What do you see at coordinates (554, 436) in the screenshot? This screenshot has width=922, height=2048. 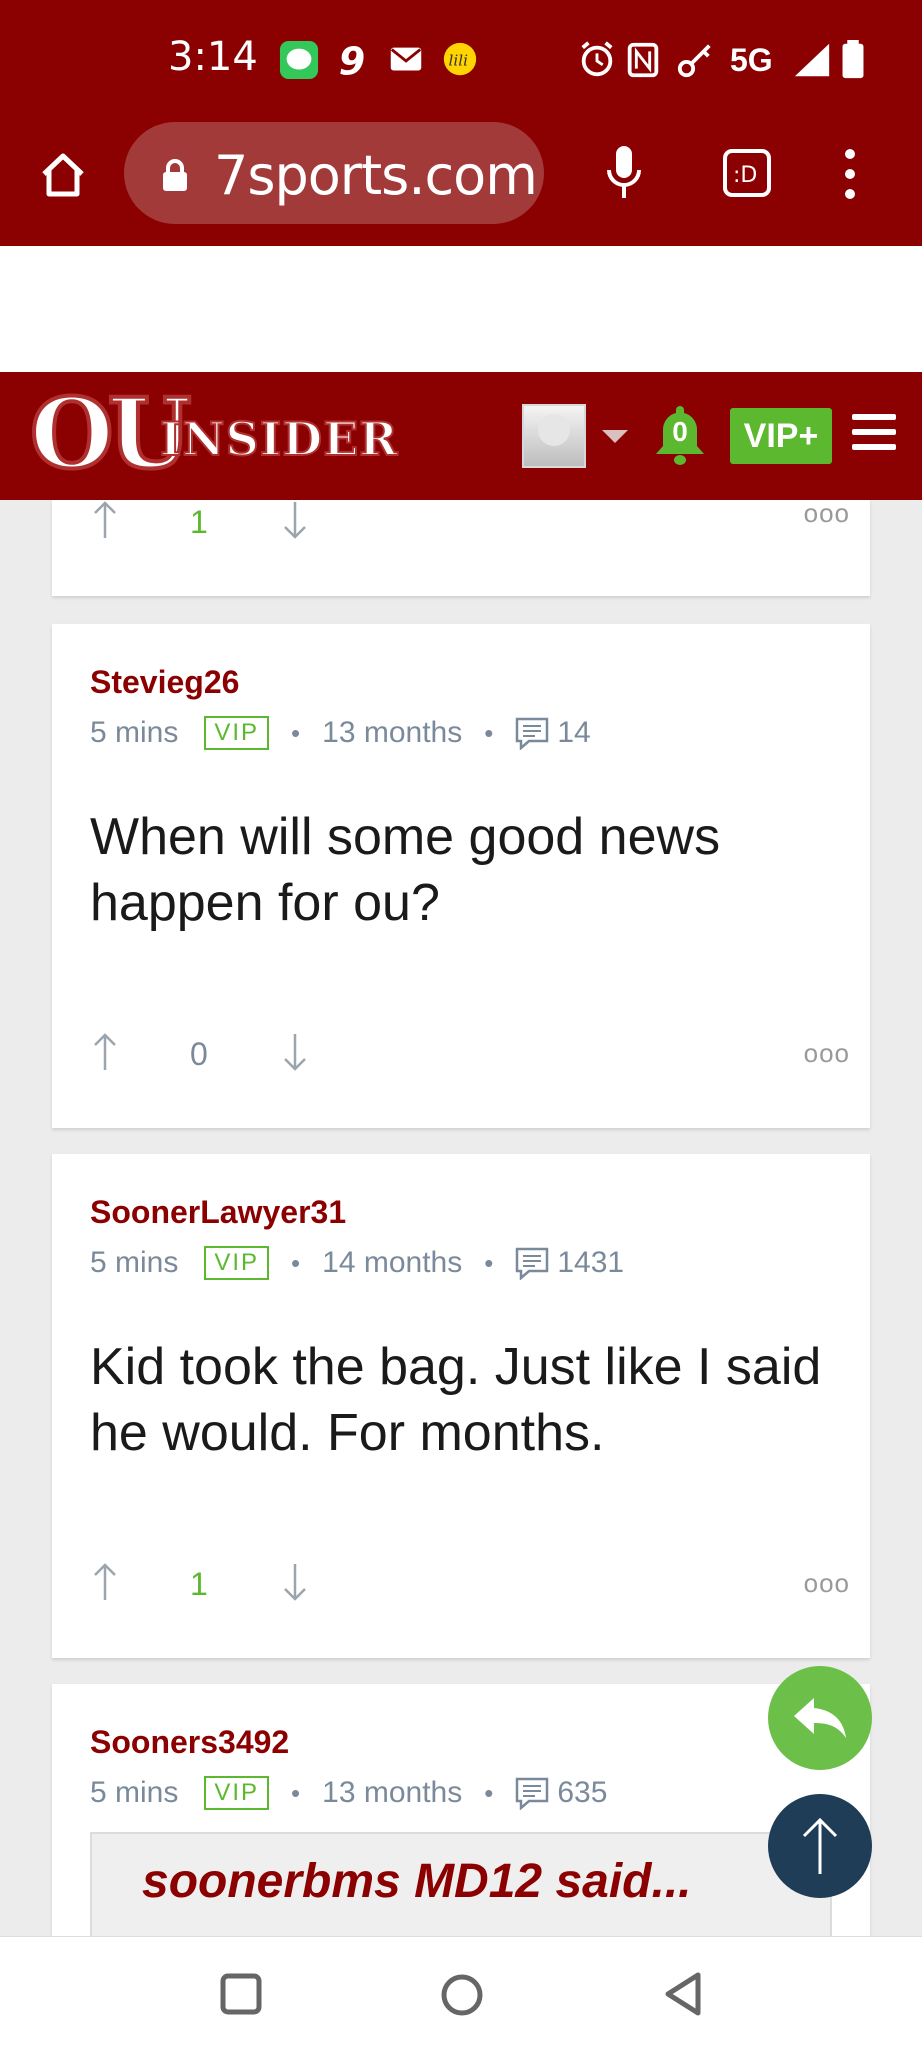 I see `user-avatar` at bounding box center [554, 436].